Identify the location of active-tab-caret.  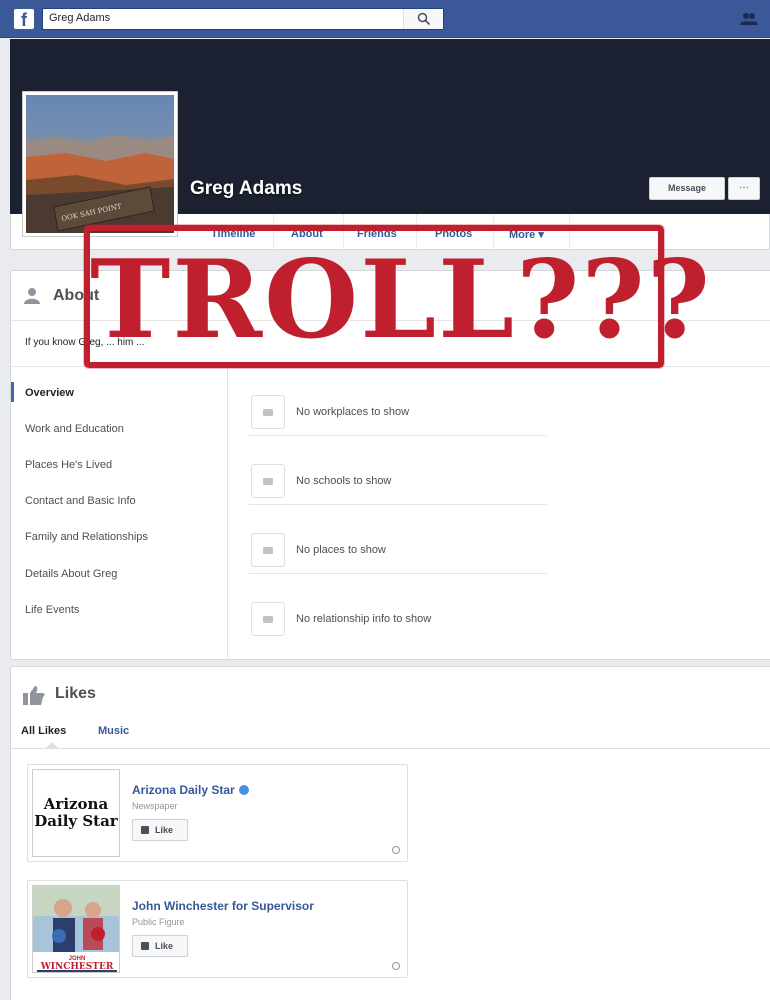
(52, 745).